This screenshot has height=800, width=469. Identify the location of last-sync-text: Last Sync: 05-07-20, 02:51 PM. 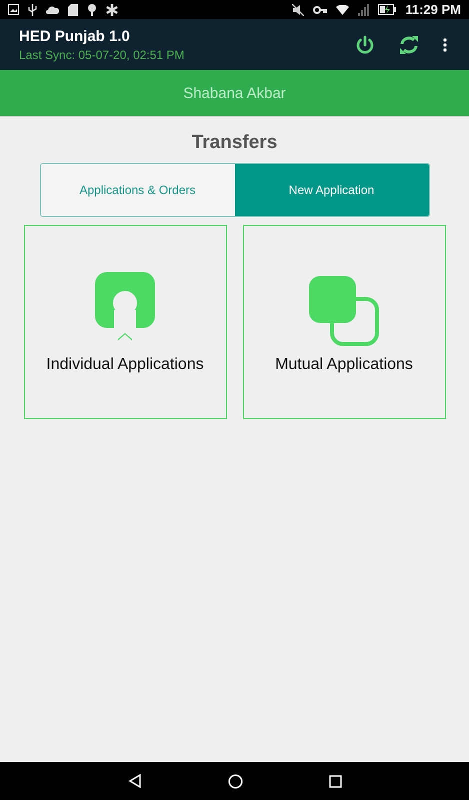
(101, 55).